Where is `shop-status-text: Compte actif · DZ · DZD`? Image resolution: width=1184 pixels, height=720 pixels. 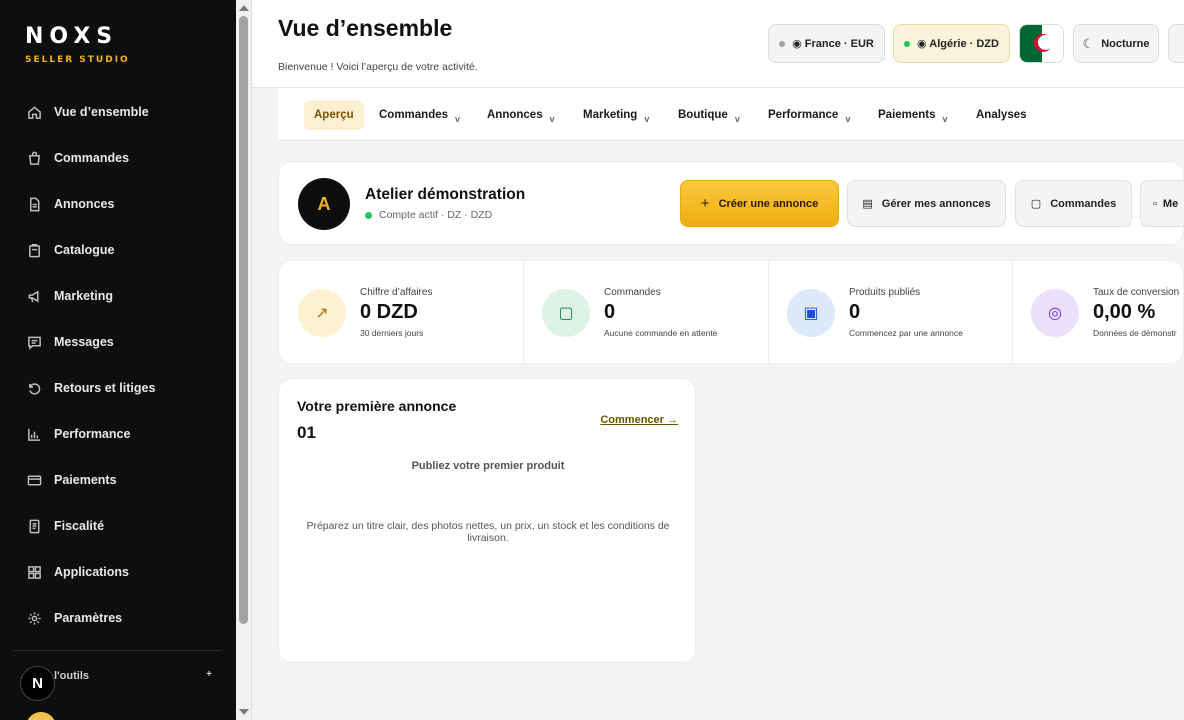
shop-status-text: Compte actif · DZ · DZD is located at coordinates (436, 215).